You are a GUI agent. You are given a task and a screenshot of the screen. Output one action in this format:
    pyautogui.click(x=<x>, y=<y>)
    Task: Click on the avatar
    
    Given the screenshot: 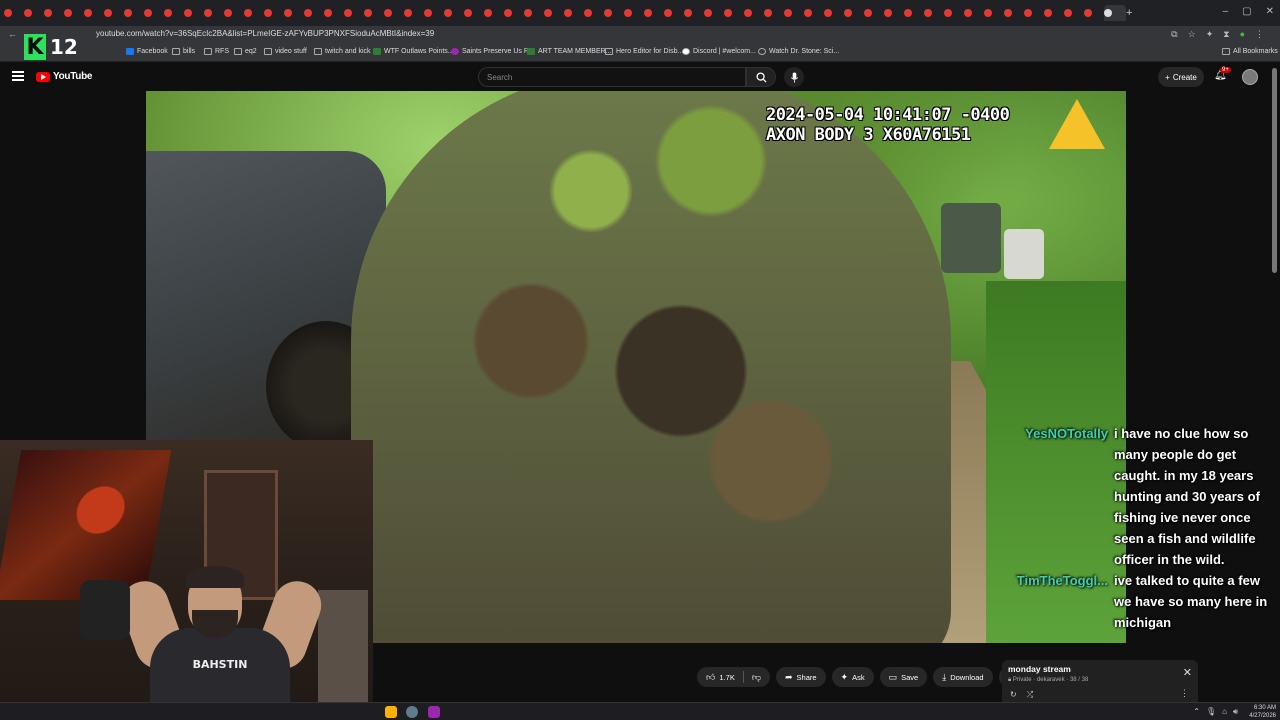 What is the action you would take?
    pyautogui.click(x=1250, y=77)
    